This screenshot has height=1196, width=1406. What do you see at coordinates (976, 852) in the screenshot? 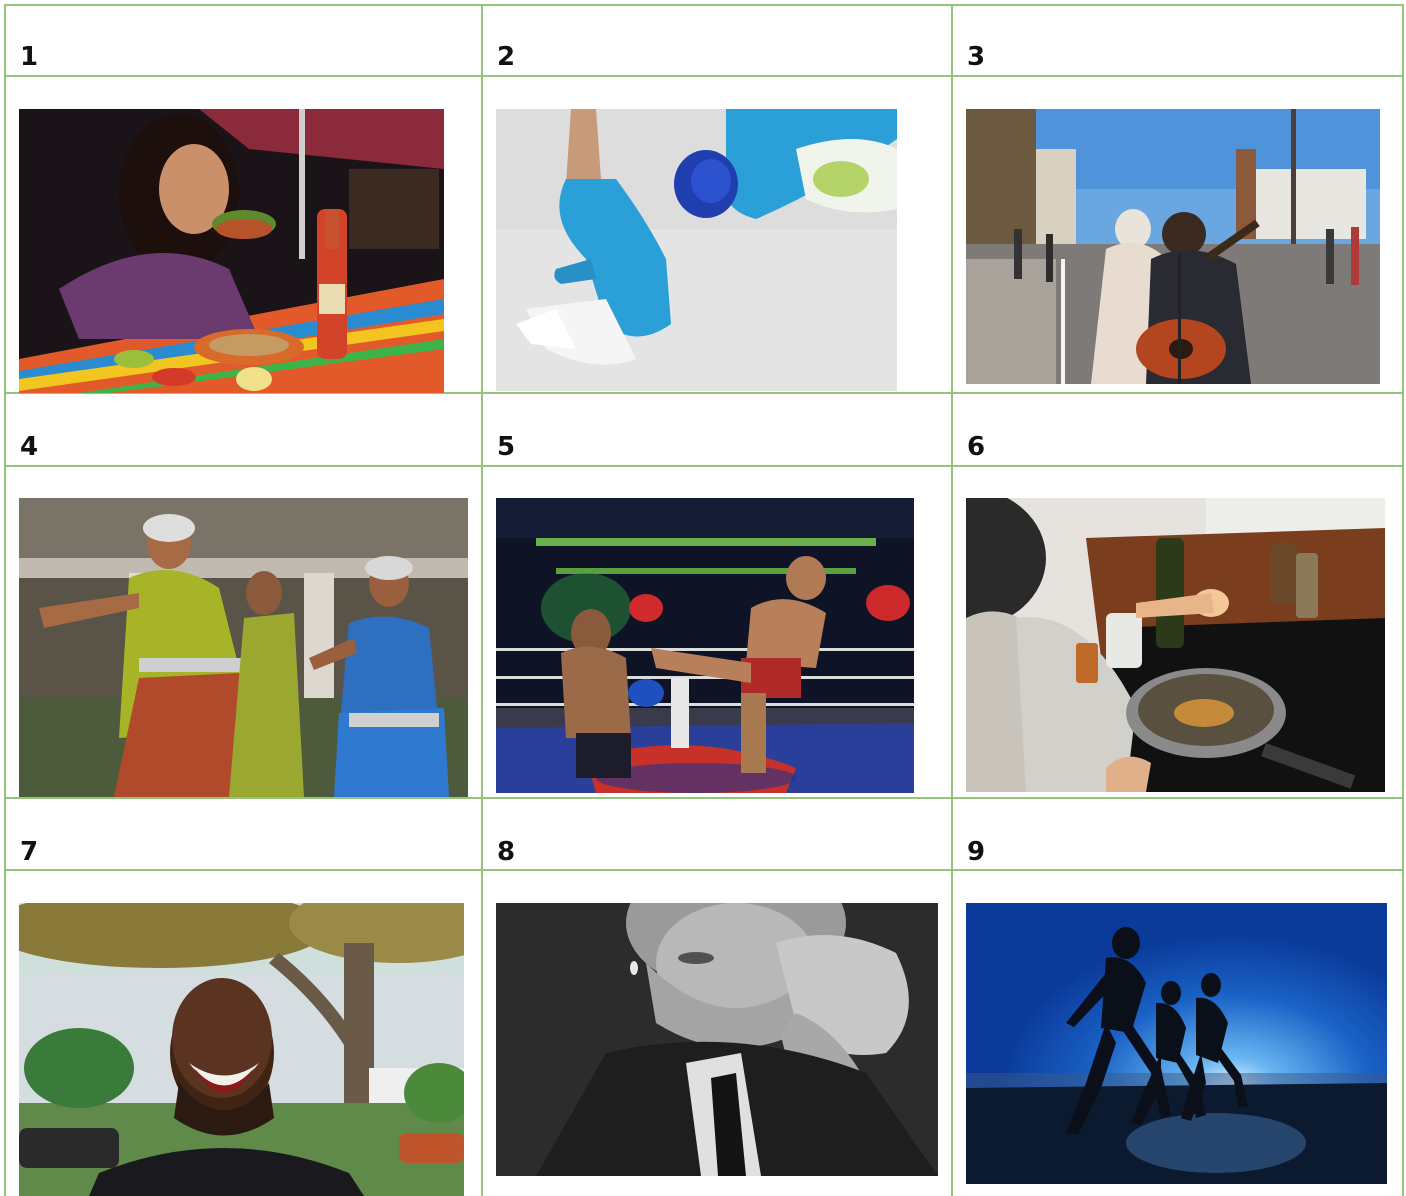
I see `cell-number: 9` at bounding box center [976, 852].